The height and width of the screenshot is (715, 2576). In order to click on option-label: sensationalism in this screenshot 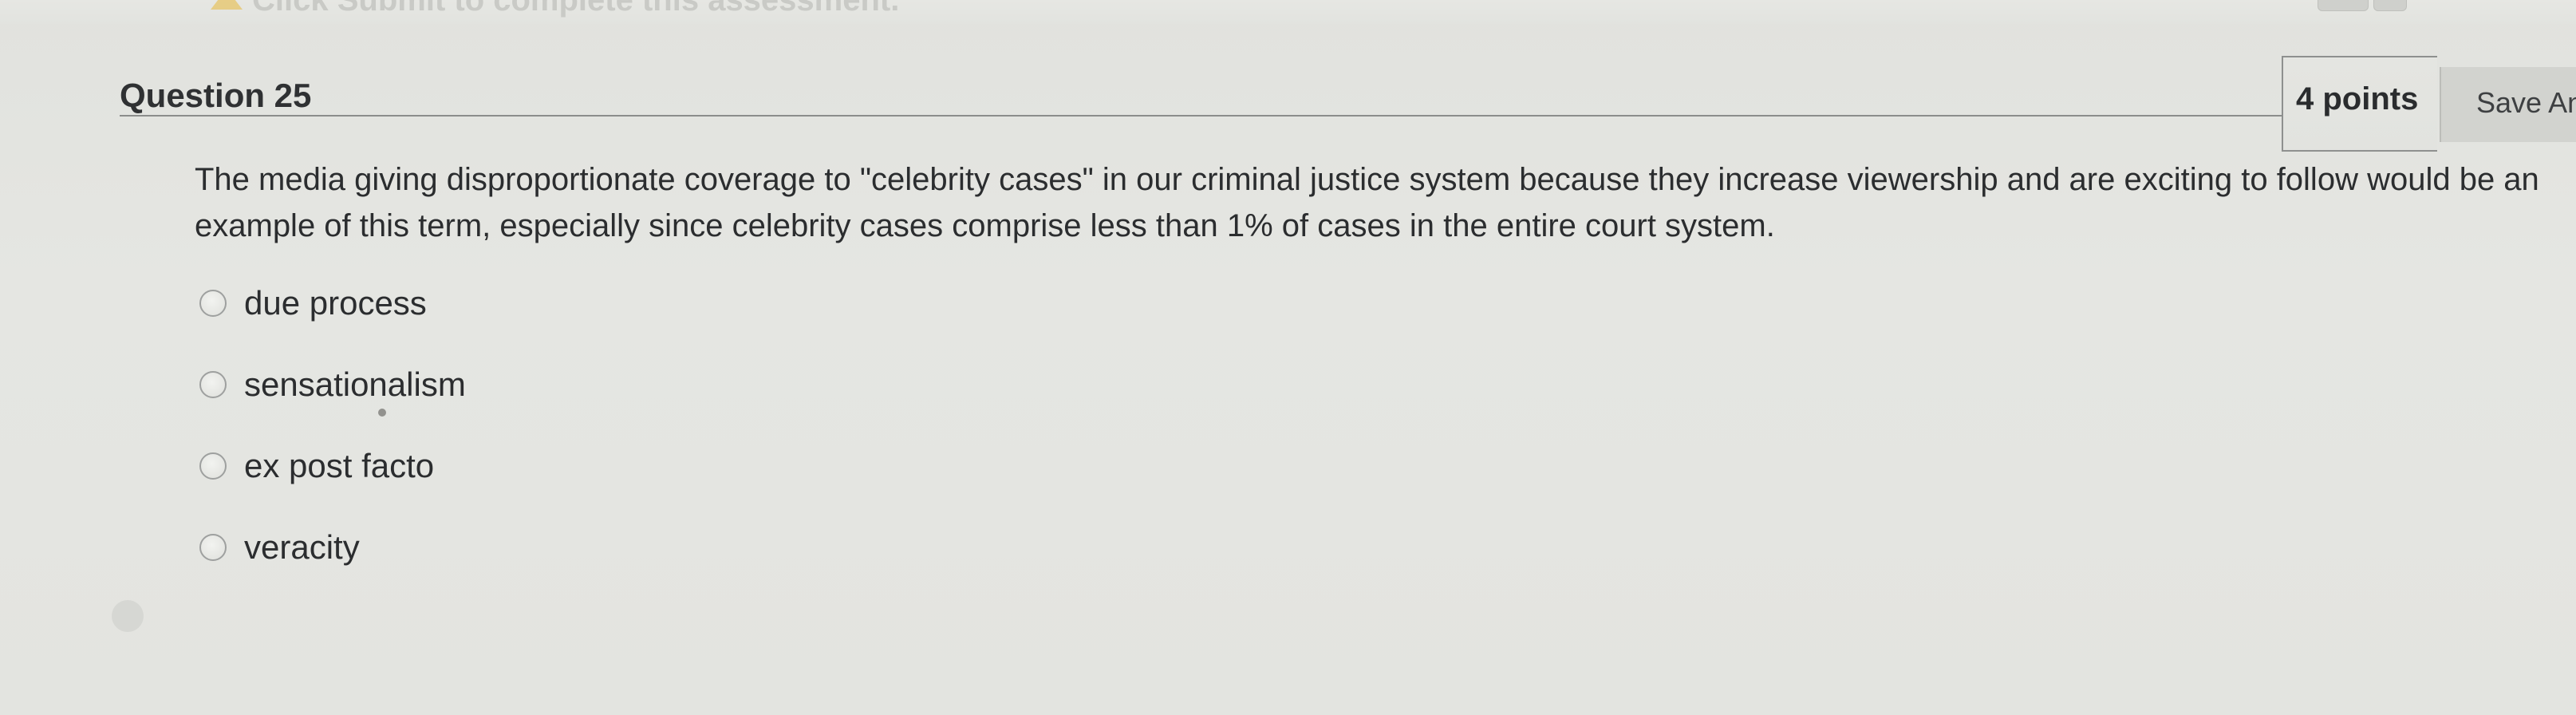, I will do `click(355, 384)`.